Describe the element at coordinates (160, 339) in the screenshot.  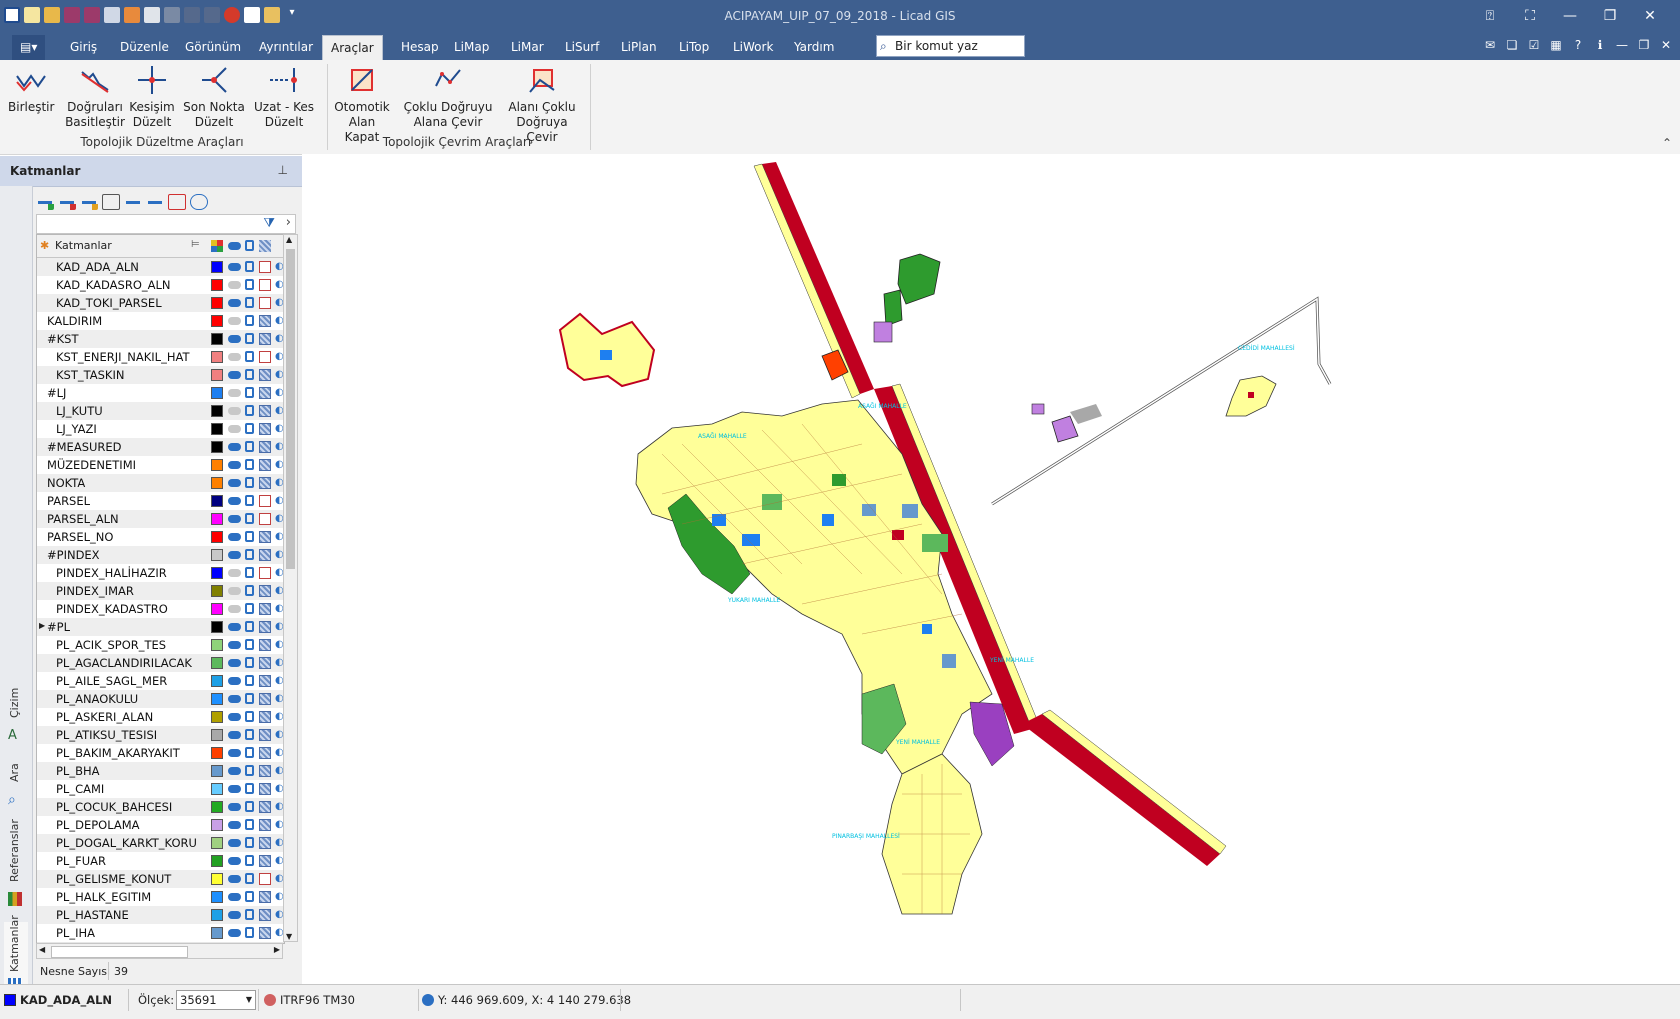
I see `layer-row: #KST ◐` at that location.